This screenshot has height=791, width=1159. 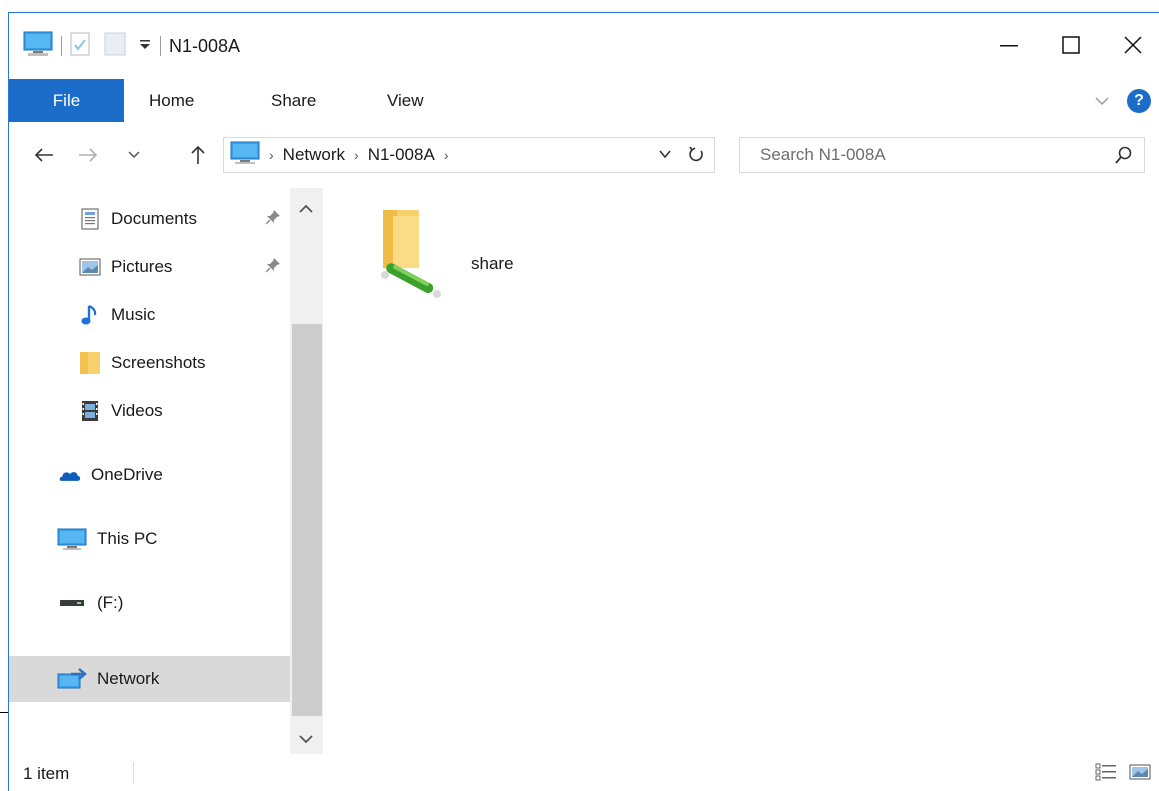 What do you see at coordinates (90, 411) in the screenshot?
I see `videos-icon` at bounding box center [90, 411].